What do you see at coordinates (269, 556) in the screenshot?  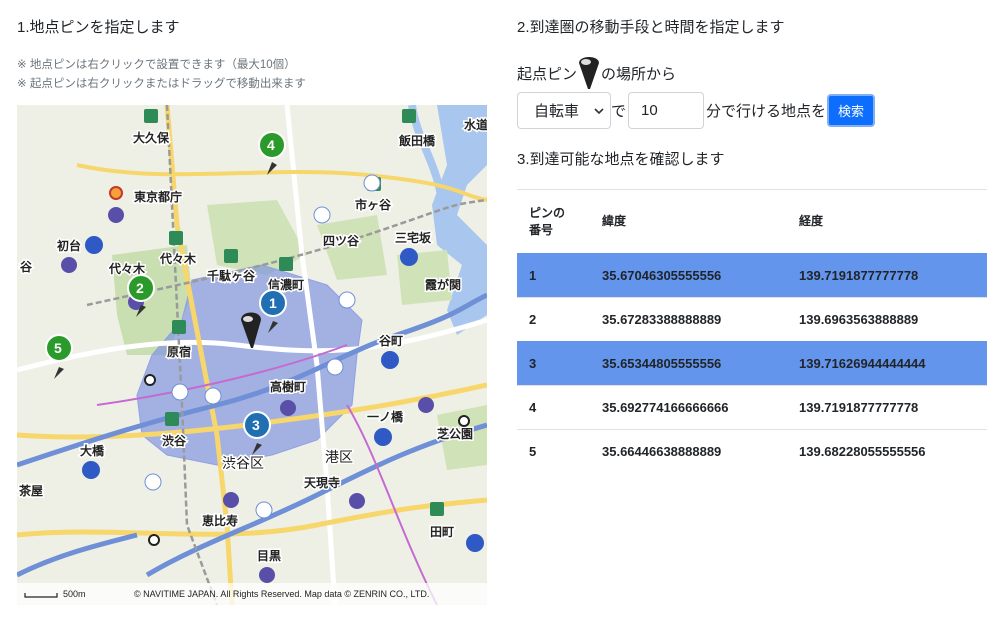 I see `label-meguro: 目黒` at bounding box center [269, 556].